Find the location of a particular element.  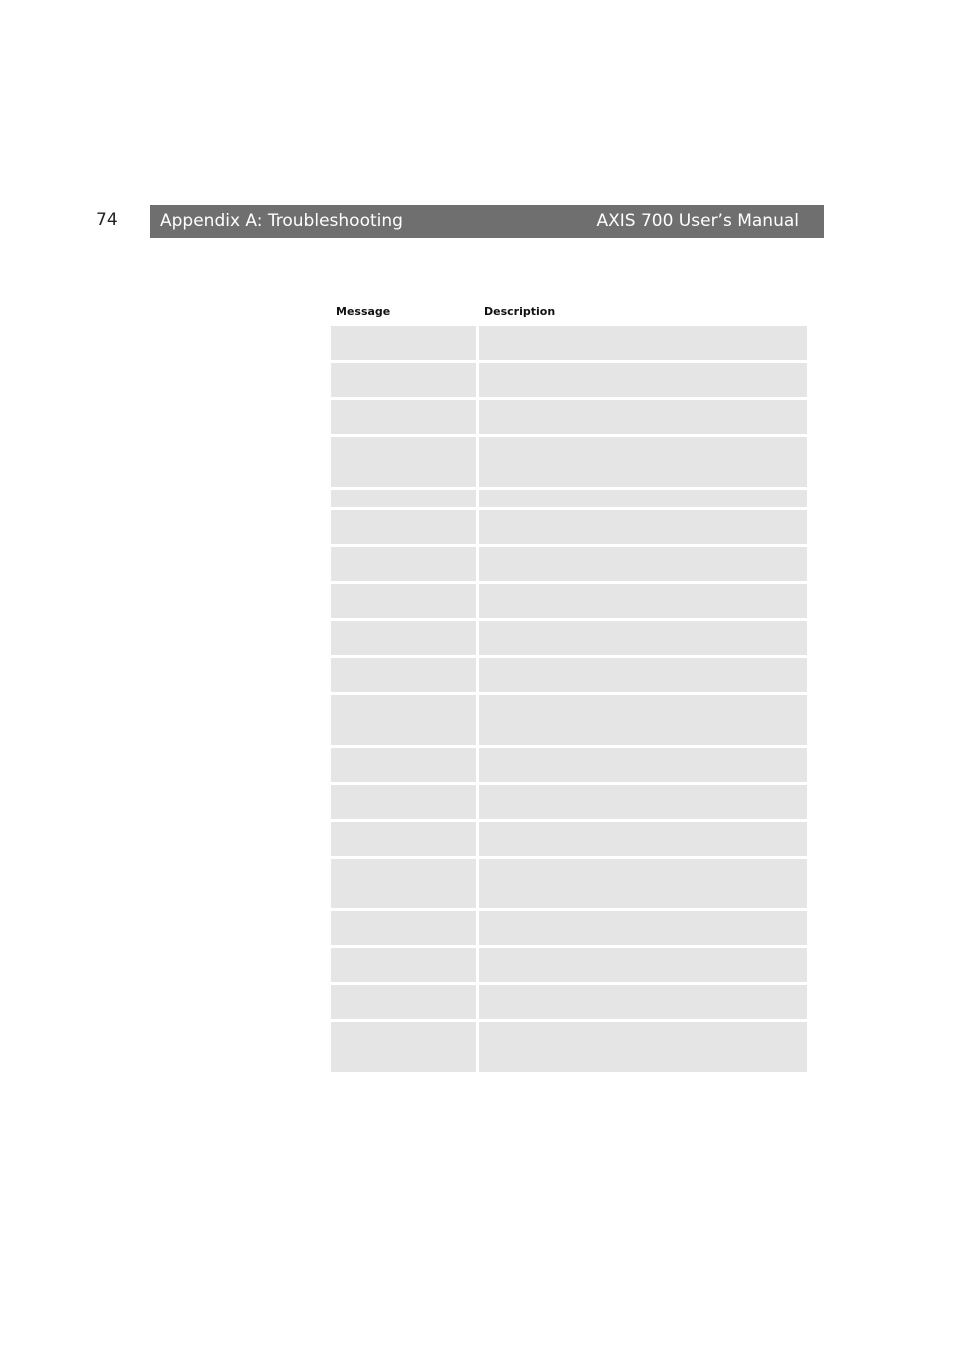

chapter-title: Appendix A: Troubleshooting is located at coordinates (281, 221).